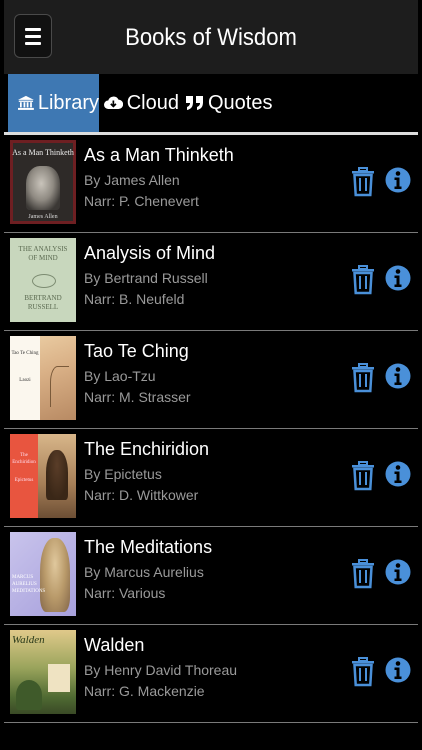  I want to click on tab-bar: Library Cloud Quotes, so click(211, 103).